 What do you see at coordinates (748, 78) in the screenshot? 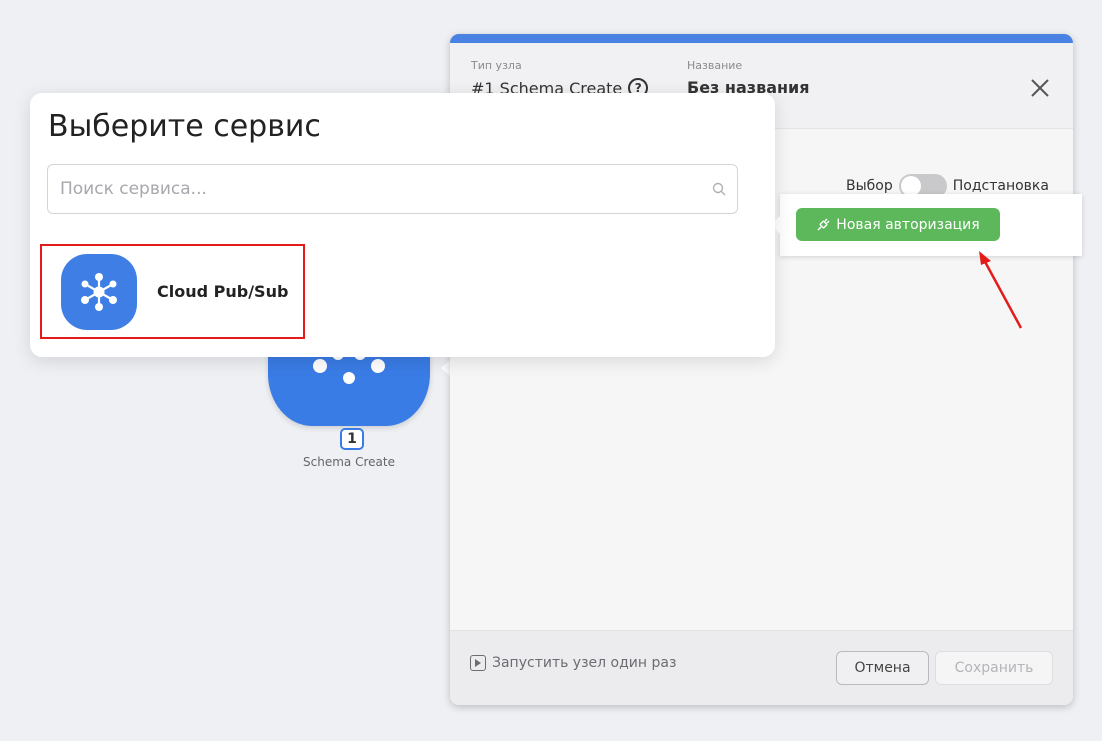
I see `node-name-block: Название Без названия` at bounding box center [748, 78].